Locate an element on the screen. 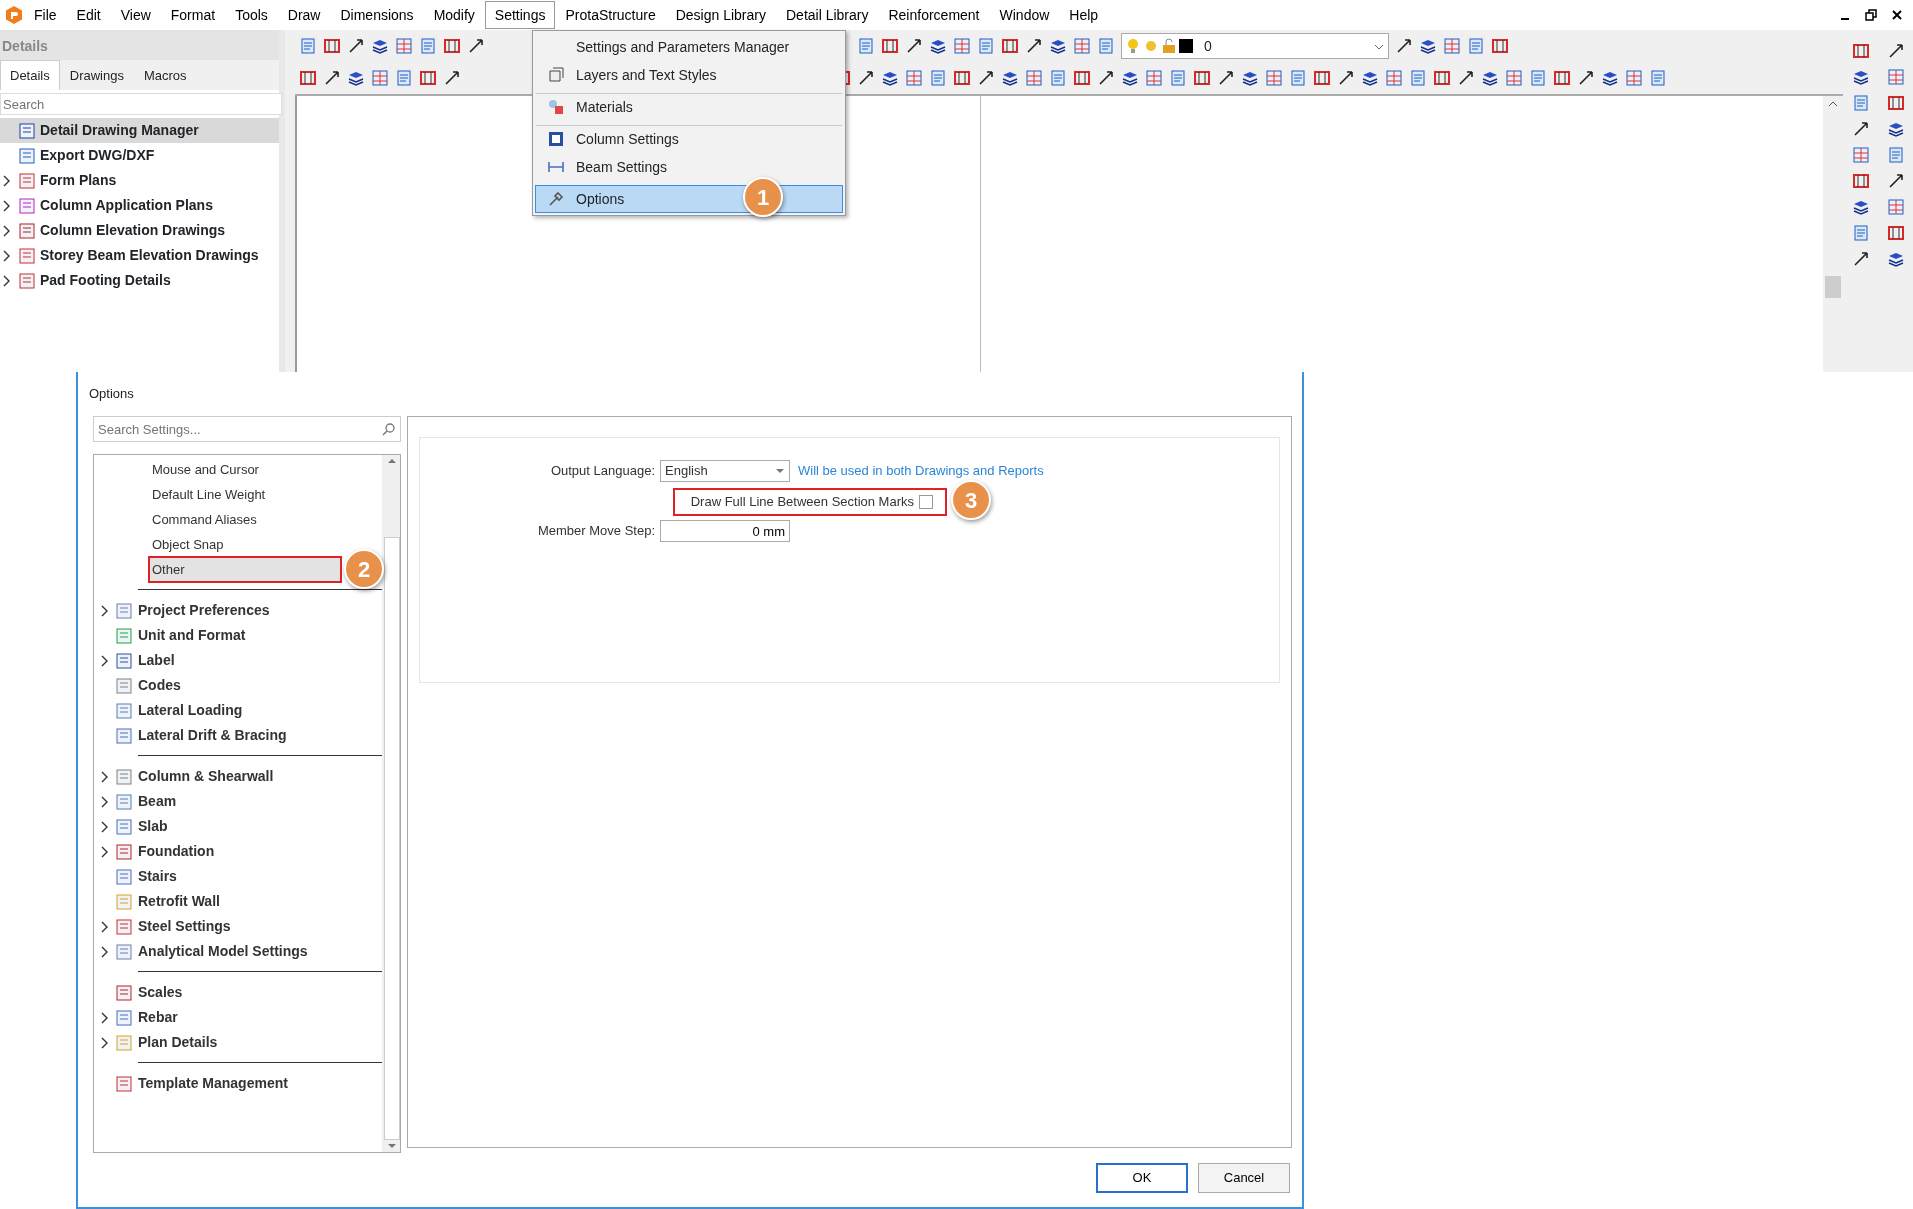 This screenshot has height=1209, width=1913. menu-item: Design Library is located at coordinates (720, 15).